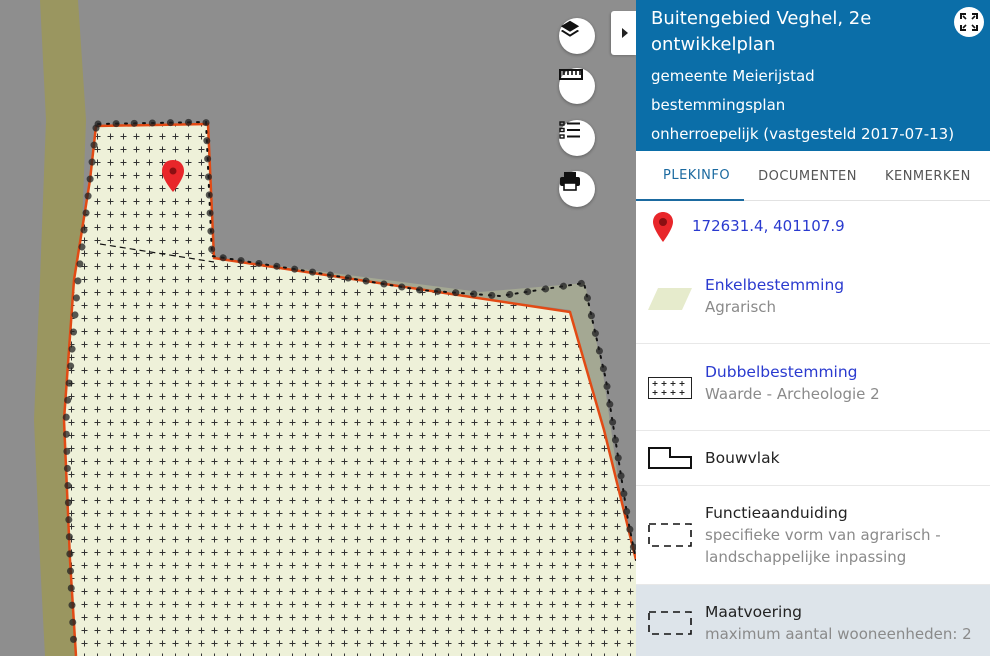  What do you see at coordinates (776, 513) in the screenshot?
I see `item-title-functieaanduiding: Functieaanduiding` at bounding box center [776, 513].